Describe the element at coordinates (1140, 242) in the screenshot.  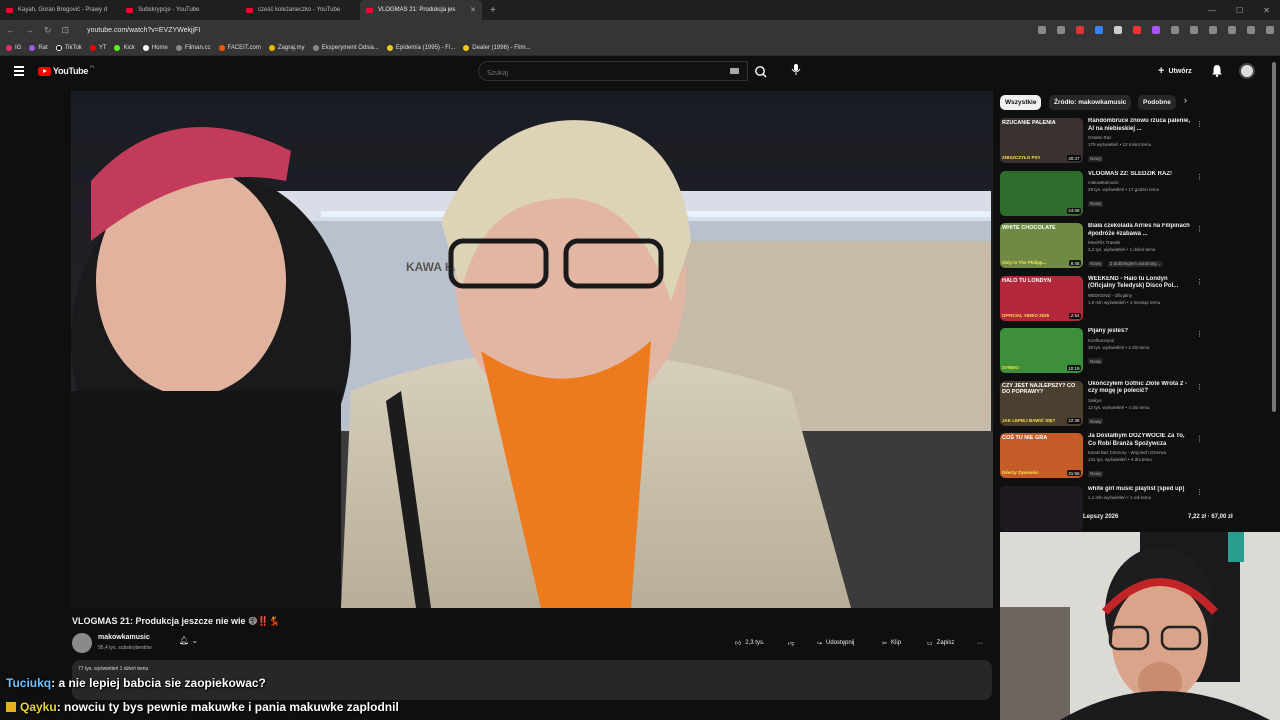
I see `recommended-channel: MexiFils Travels` at that location.